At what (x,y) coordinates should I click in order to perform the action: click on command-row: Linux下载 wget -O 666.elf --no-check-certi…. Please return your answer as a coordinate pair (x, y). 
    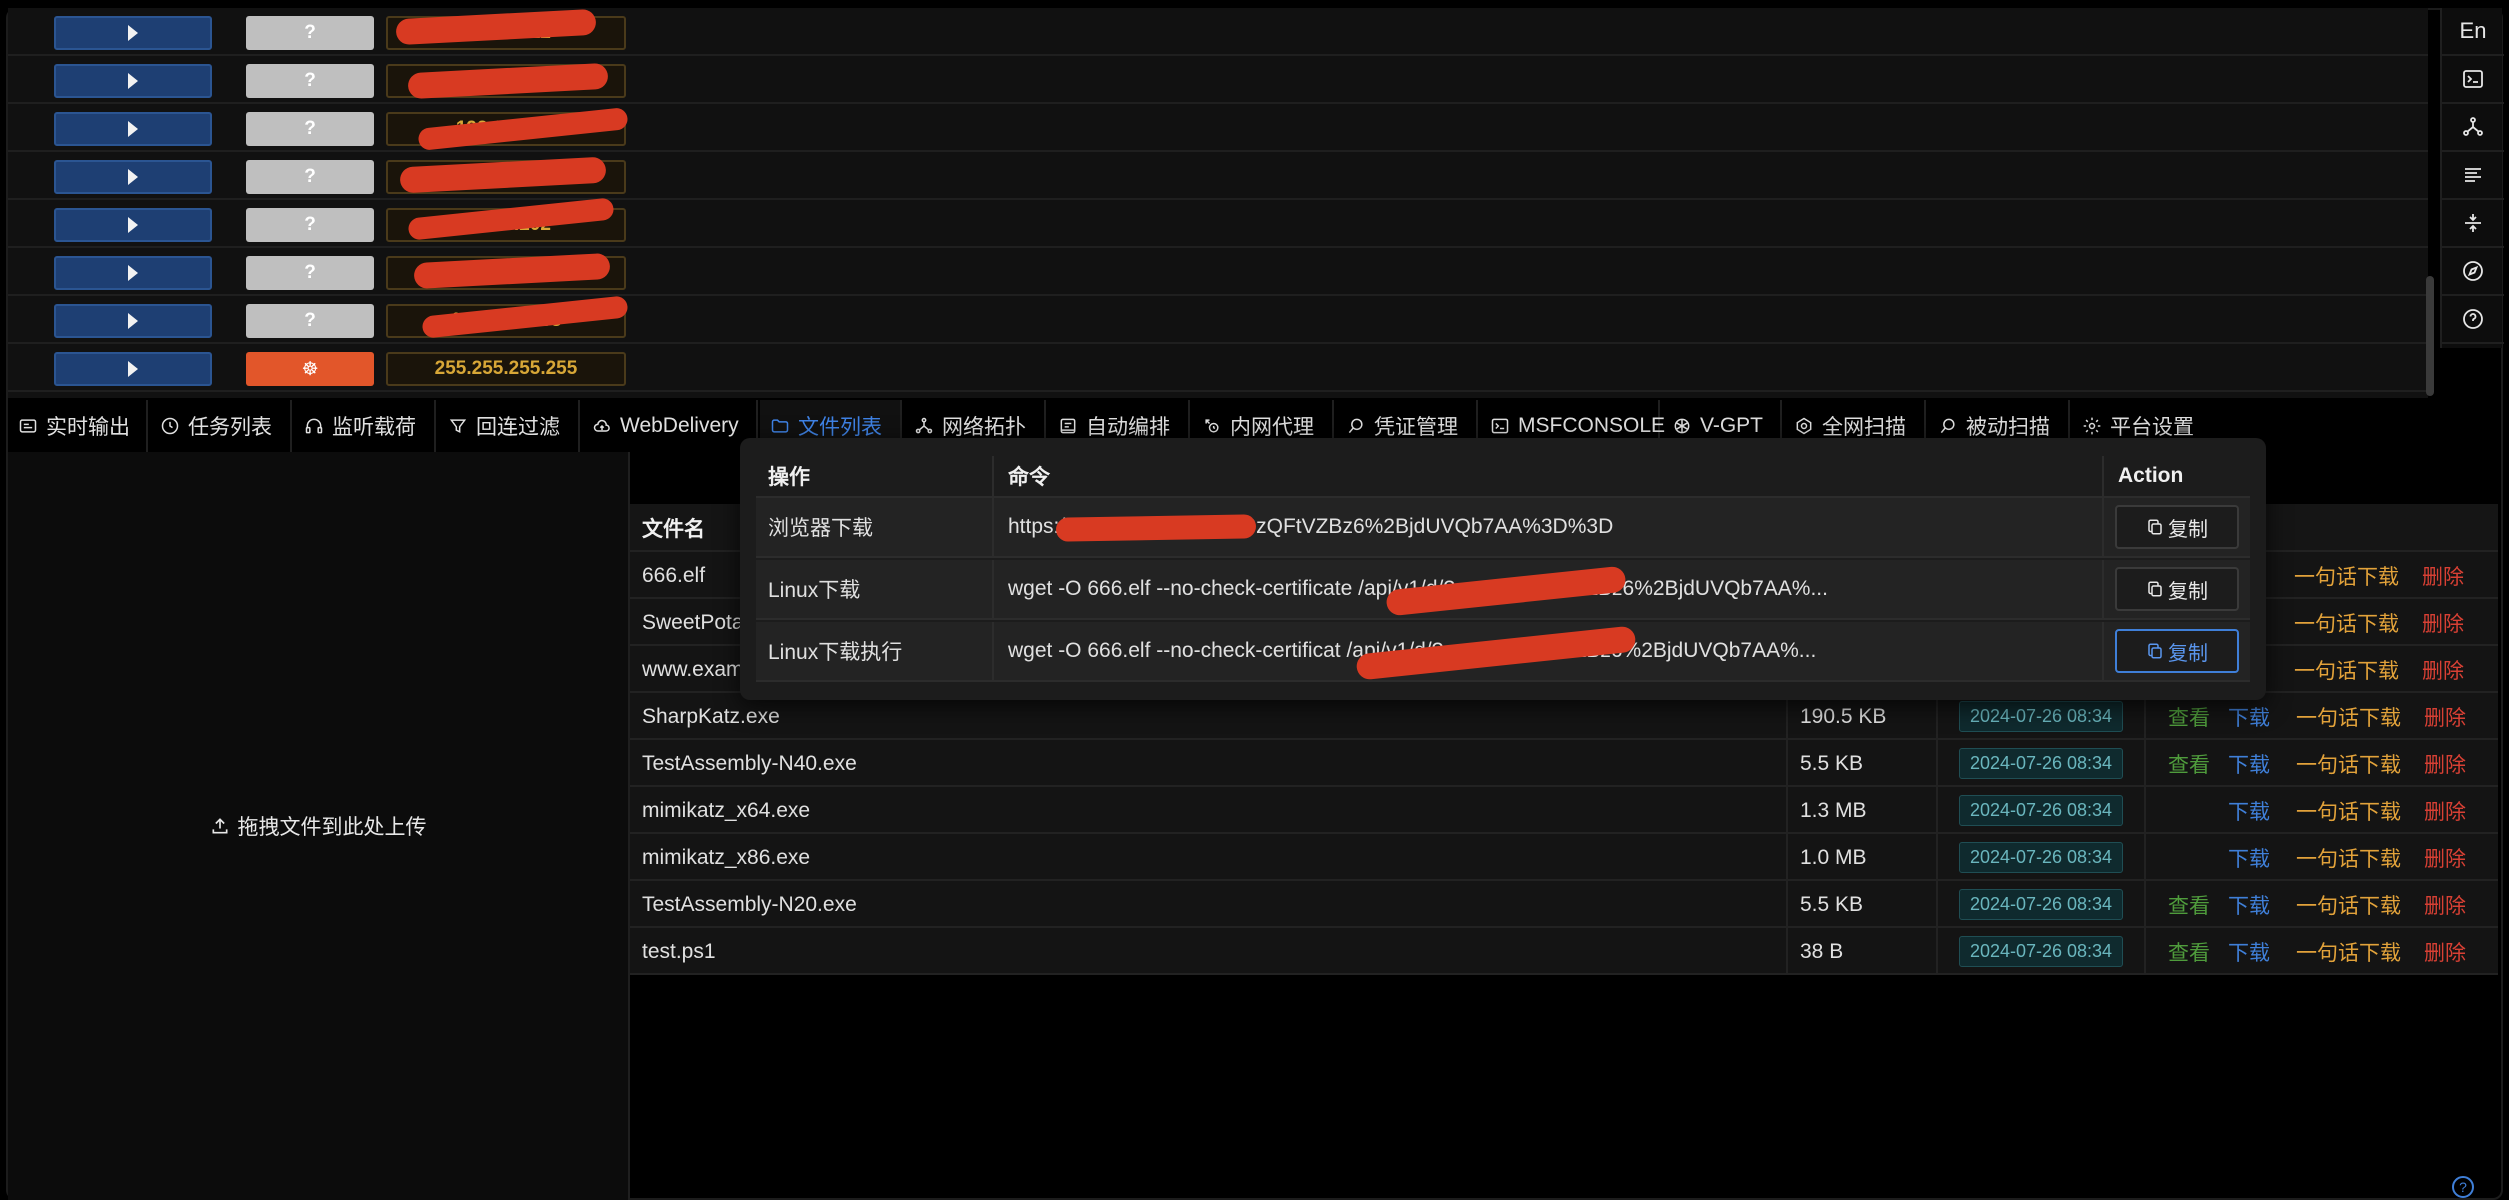
    Looking at the image, I should click on (1503, 590).